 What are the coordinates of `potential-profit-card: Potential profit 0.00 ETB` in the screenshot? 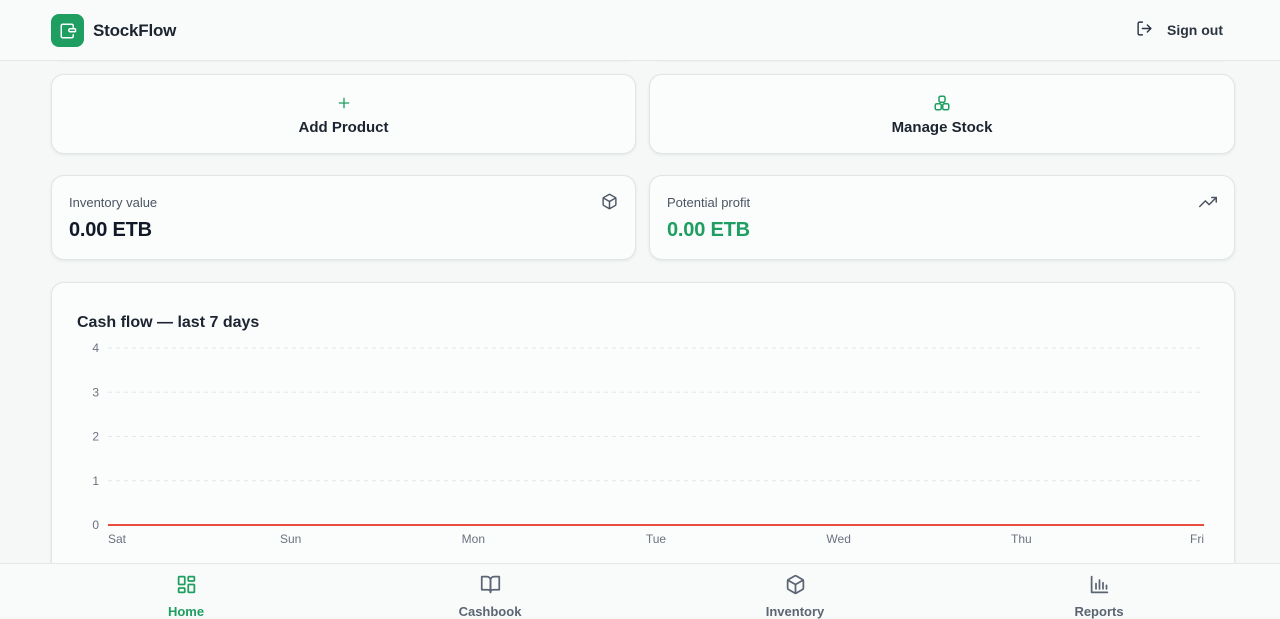 It's located at (942, 217).